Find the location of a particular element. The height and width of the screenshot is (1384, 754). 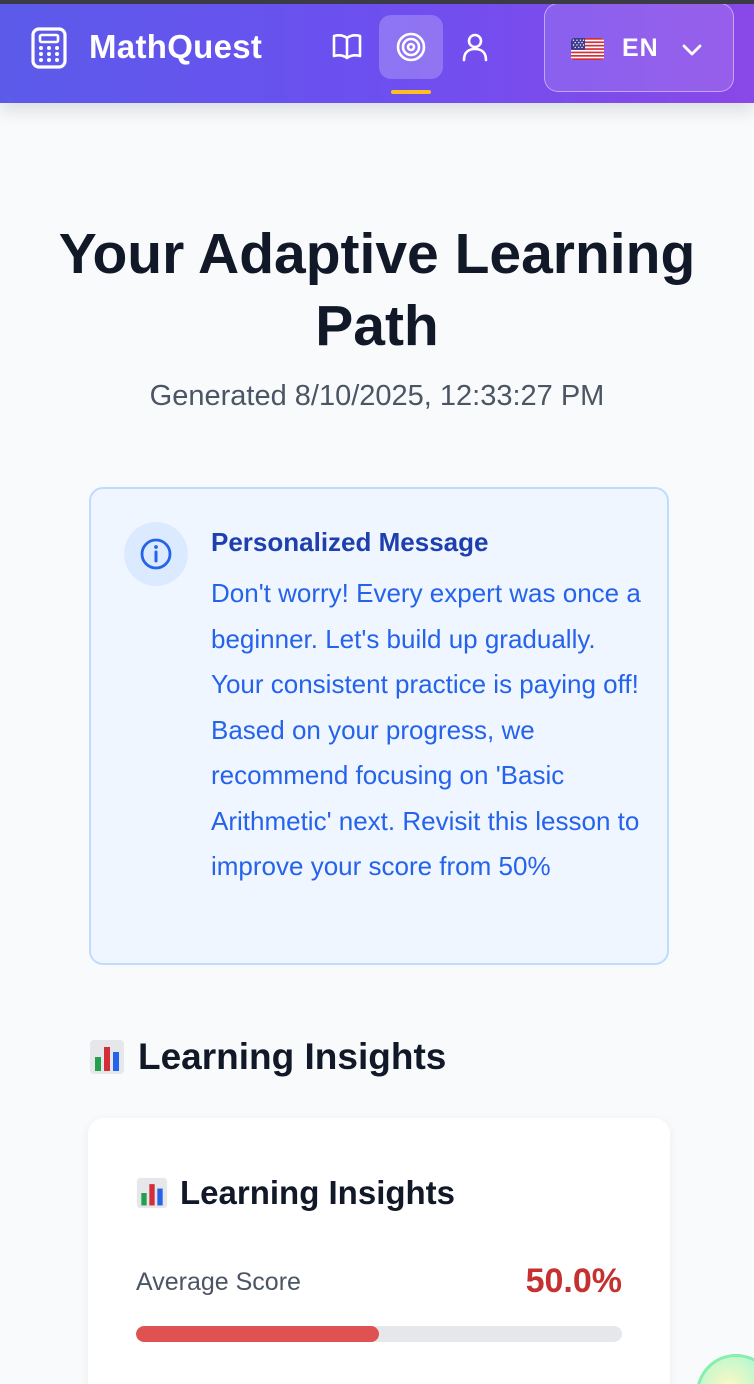

nav-learn-button is located at coordinates (347, 47).